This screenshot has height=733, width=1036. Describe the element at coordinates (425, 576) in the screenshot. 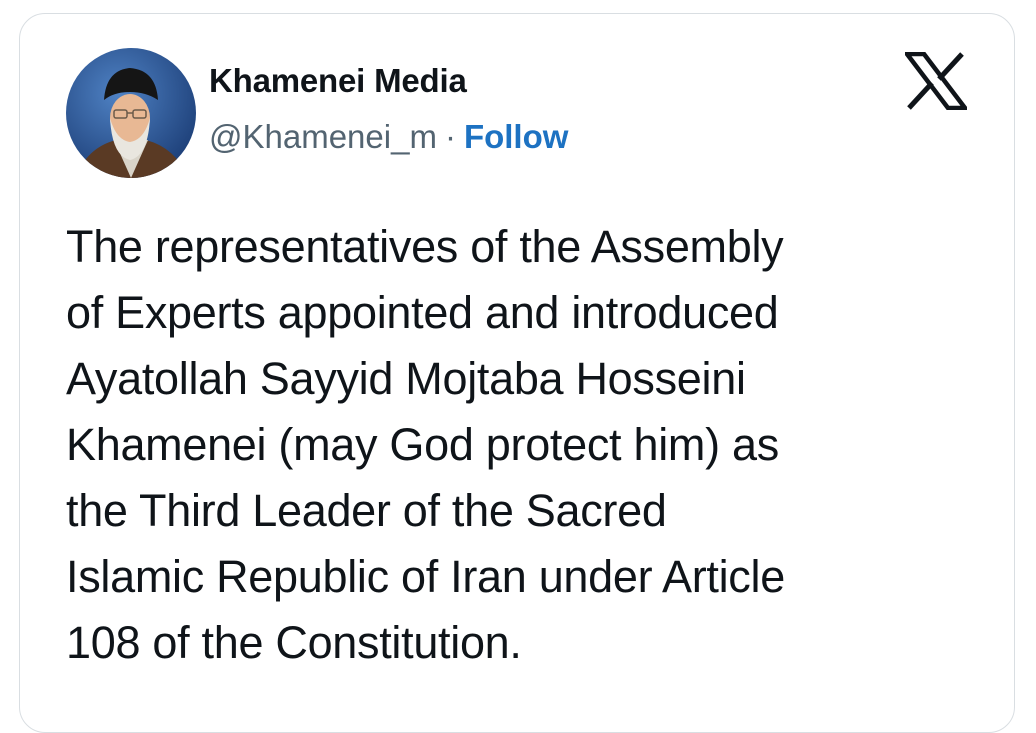

I see `tweet-text-line: Islamic Republic of Iran under Article` at that location.